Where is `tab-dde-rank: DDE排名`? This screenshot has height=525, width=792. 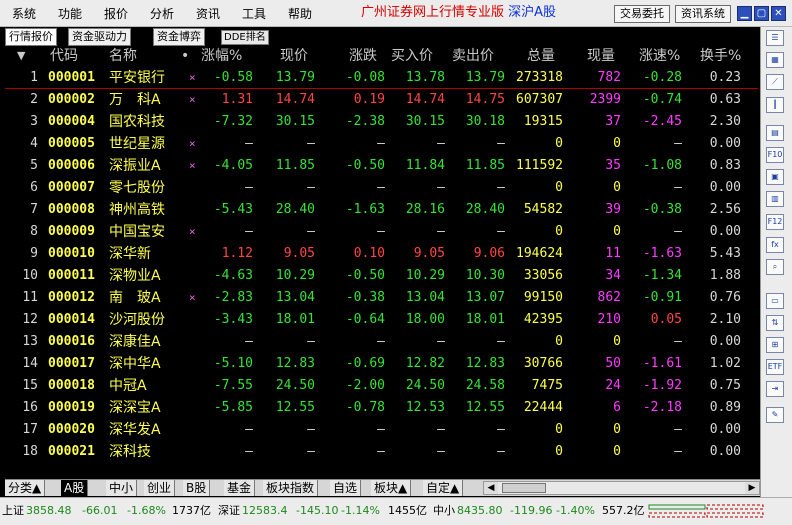 tab-dde-rank: DDE排名 is located at coordinates (245, 37).